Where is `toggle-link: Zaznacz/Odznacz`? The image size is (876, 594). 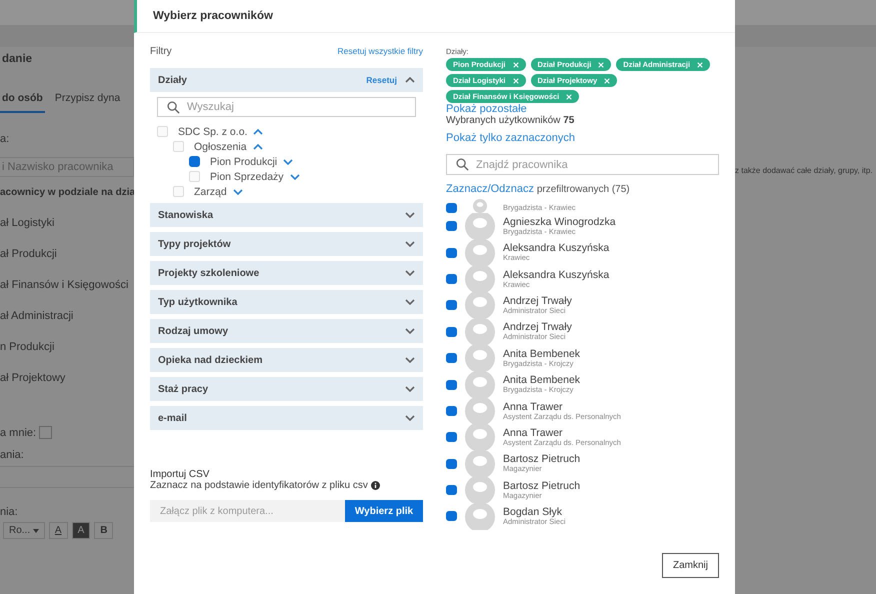 toggle-link: Zaznacz/Odznacz is located at coordinates (490, 189).